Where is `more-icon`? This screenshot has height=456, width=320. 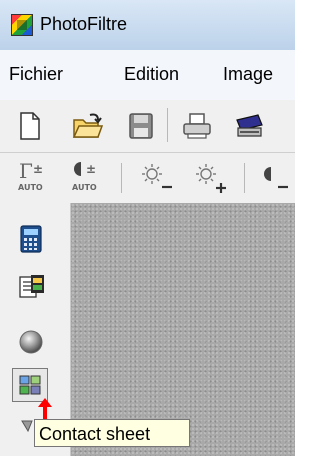
more-icon is located at coordinates (27, 426).